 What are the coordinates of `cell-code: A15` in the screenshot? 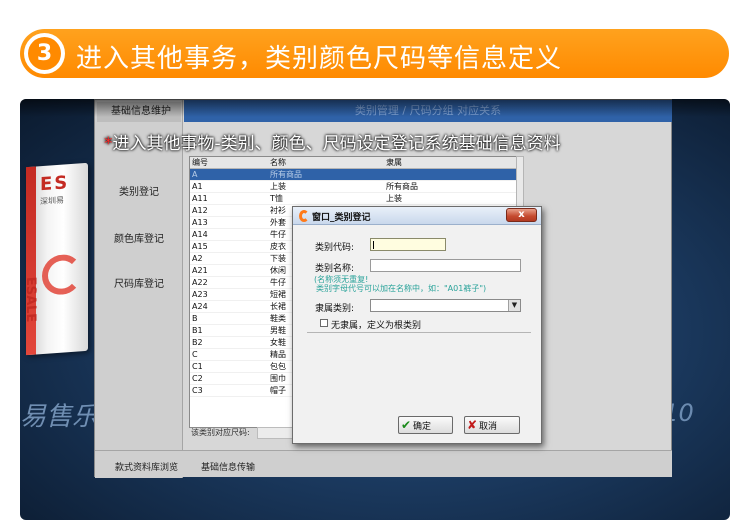 It's located at (200, 246).